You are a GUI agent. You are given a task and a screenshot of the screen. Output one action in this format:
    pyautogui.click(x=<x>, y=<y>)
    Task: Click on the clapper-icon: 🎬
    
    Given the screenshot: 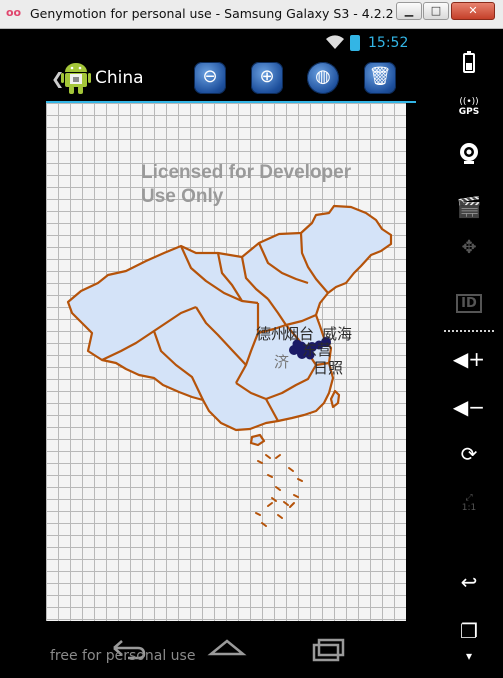 What is the action you would take?
    pyautogui.click(x=469, y=207)
    